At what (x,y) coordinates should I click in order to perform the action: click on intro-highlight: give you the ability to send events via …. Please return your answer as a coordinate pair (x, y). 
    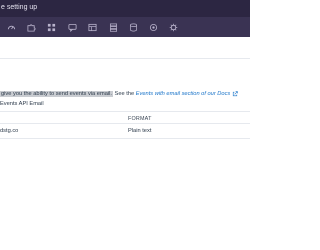
    Looking at the image, I should click on (56, 94).